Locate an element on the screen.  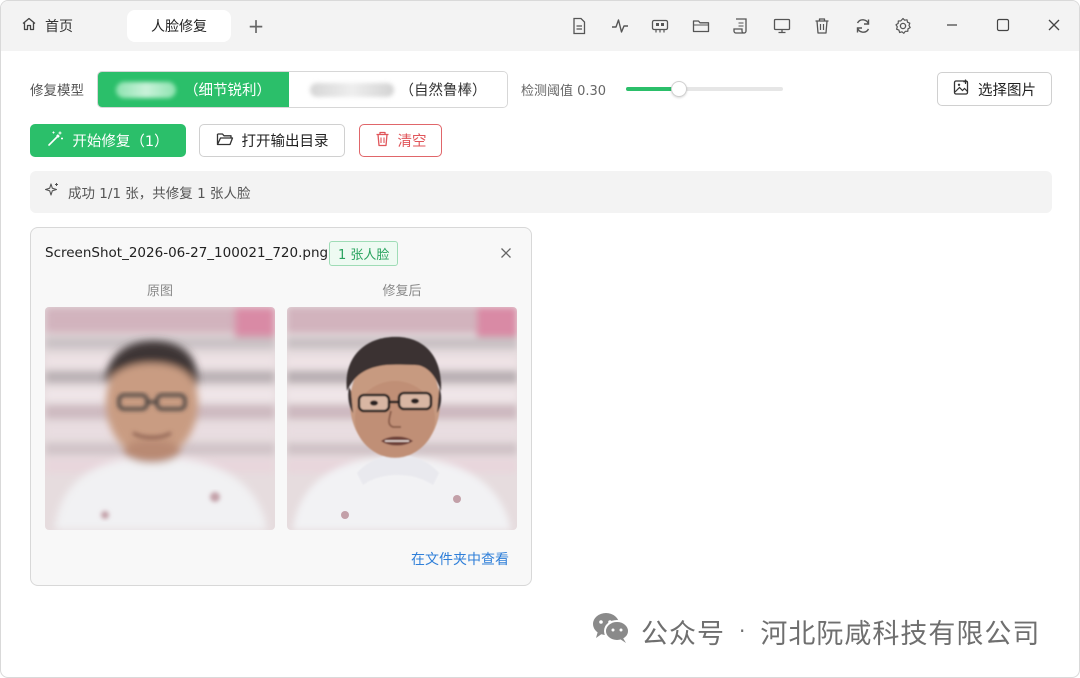
restored-label: 修复后 is located at coordinates (402, 291).